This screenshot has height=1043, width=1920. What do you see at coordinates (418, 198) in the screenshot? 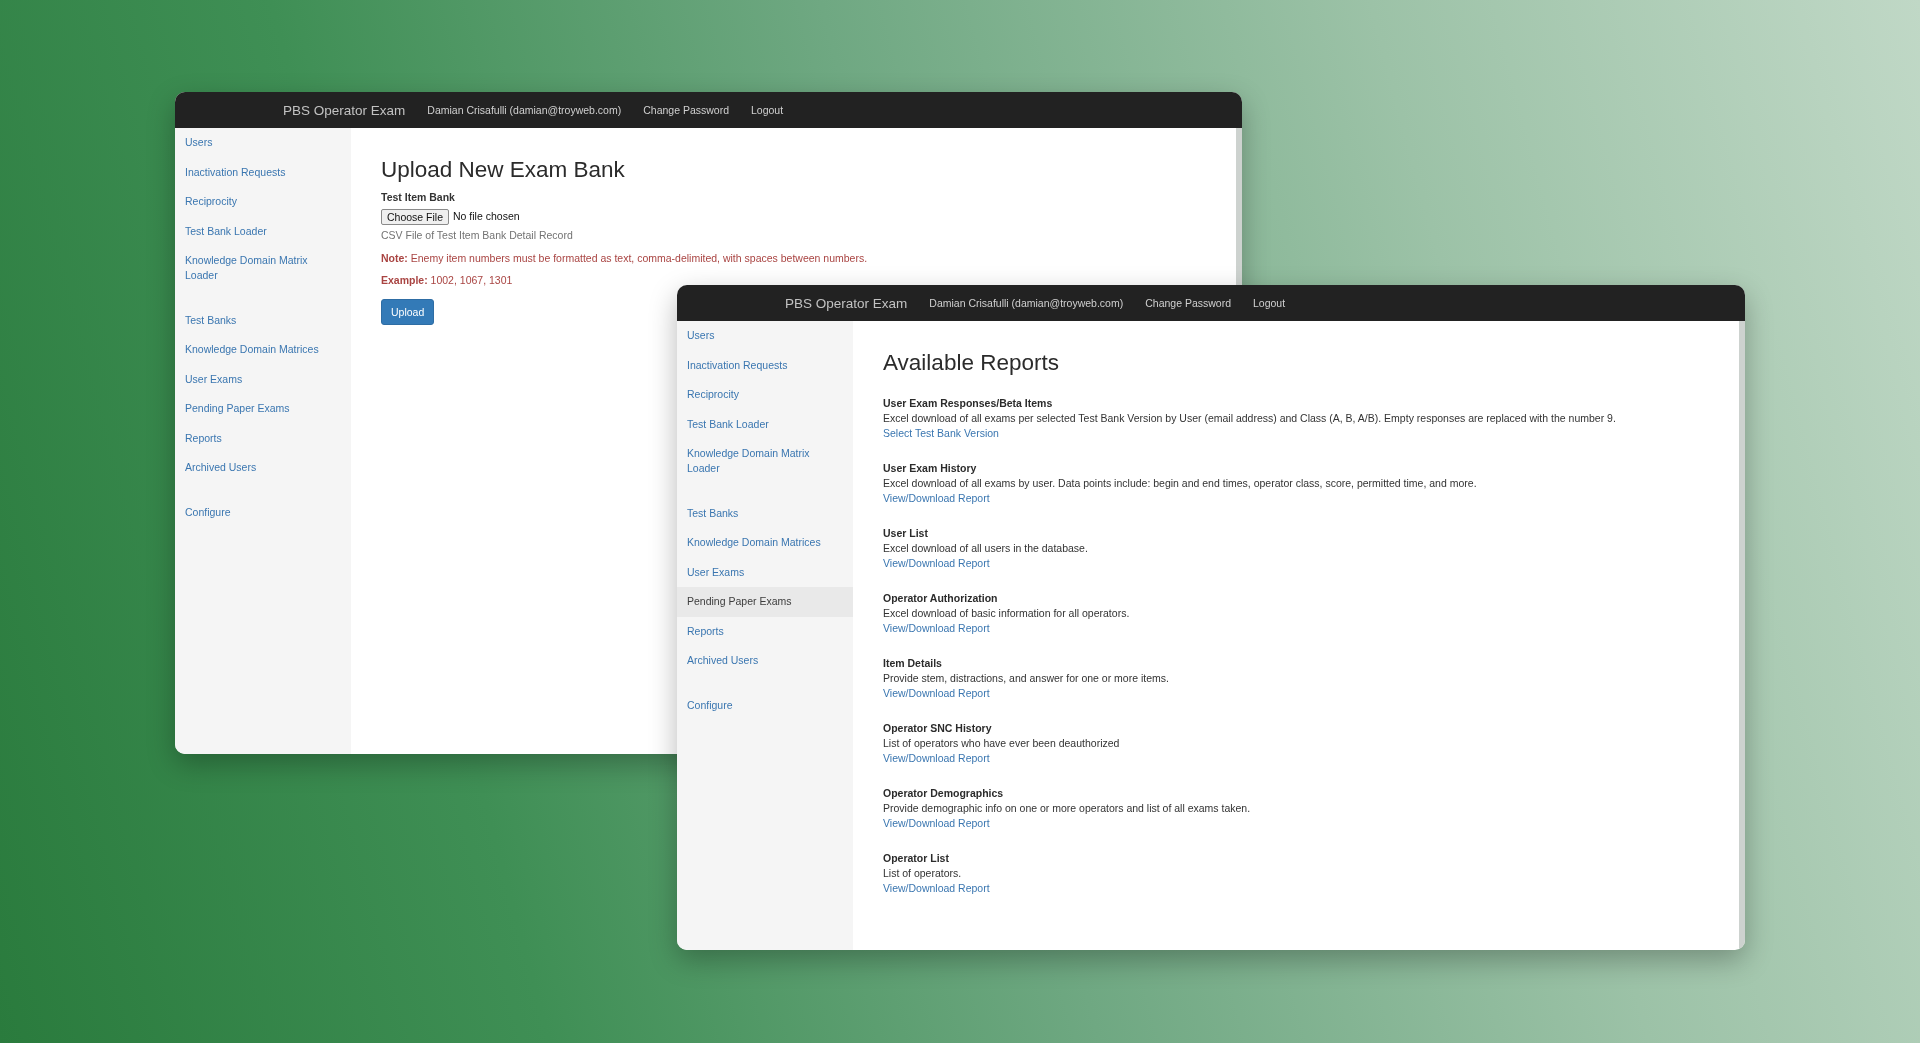
I see `field-label: Test Item Bank` at bounding box center [418, 198].